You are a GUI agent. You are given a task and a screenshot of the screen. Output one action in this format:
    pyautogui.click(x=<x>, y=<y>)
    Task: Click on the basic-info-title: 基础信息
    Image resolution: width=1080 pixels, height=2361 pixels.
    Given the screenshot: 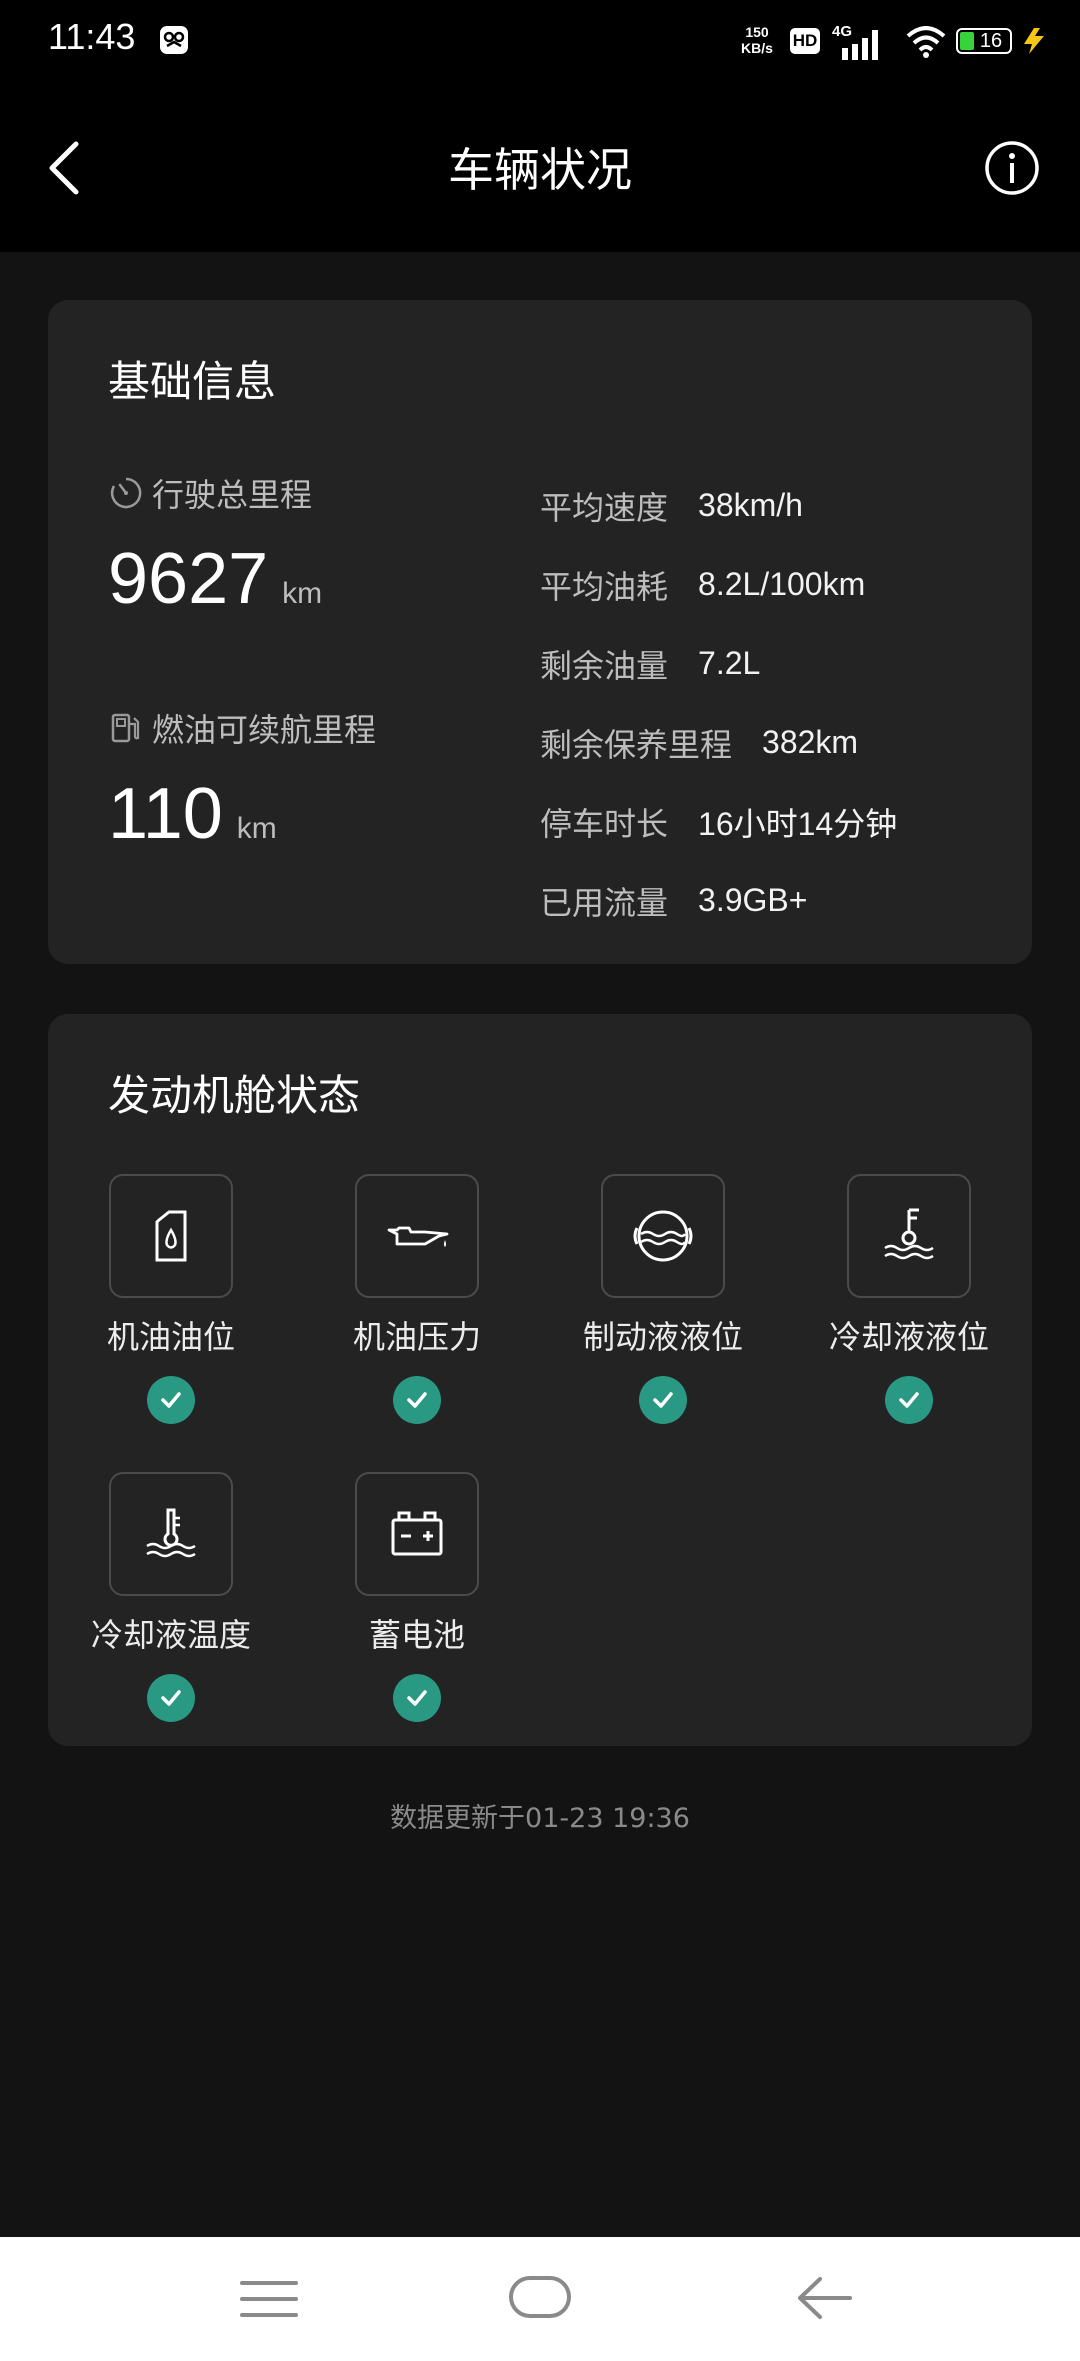 What is the action you would take?
    pyautogui.click(x=192, y=381)
    